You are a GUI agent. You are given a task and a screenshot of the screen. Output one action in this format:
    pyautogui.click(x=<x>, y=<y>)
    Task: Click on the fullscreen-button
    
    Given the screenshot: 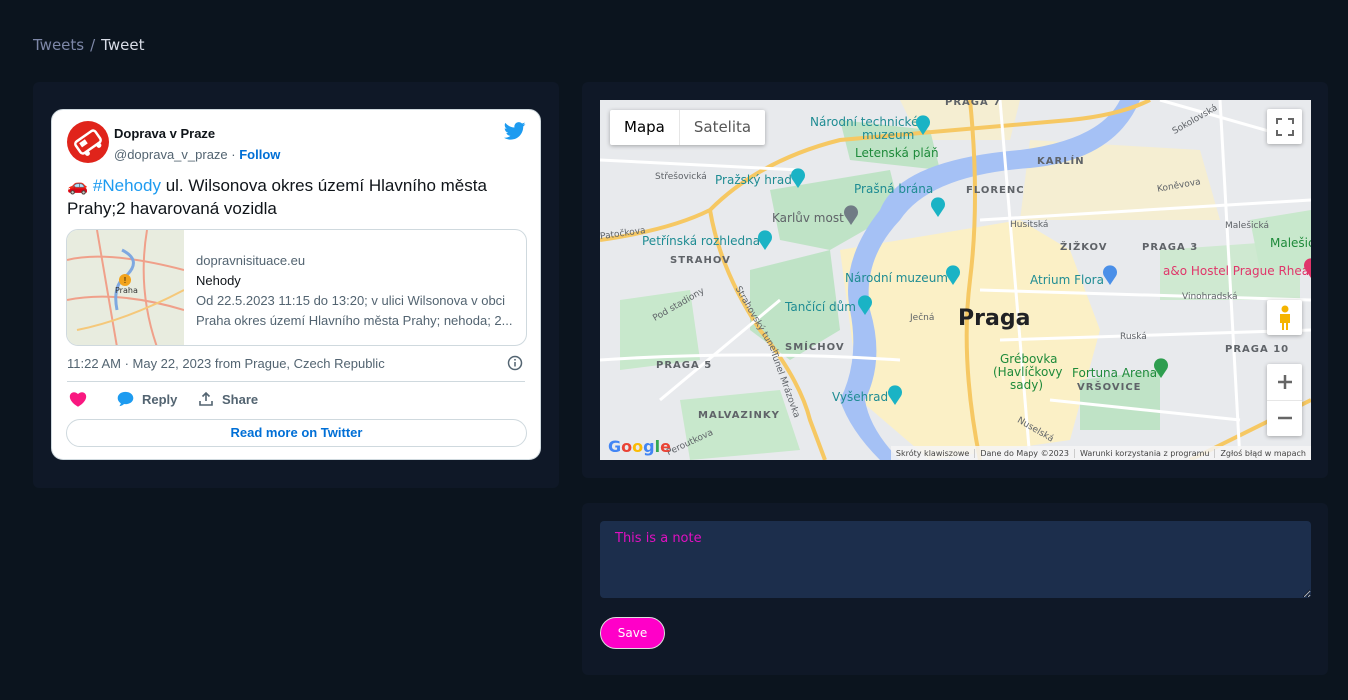 What is the action you would take?
    pyautogui.click(x=1284, y=126)
    